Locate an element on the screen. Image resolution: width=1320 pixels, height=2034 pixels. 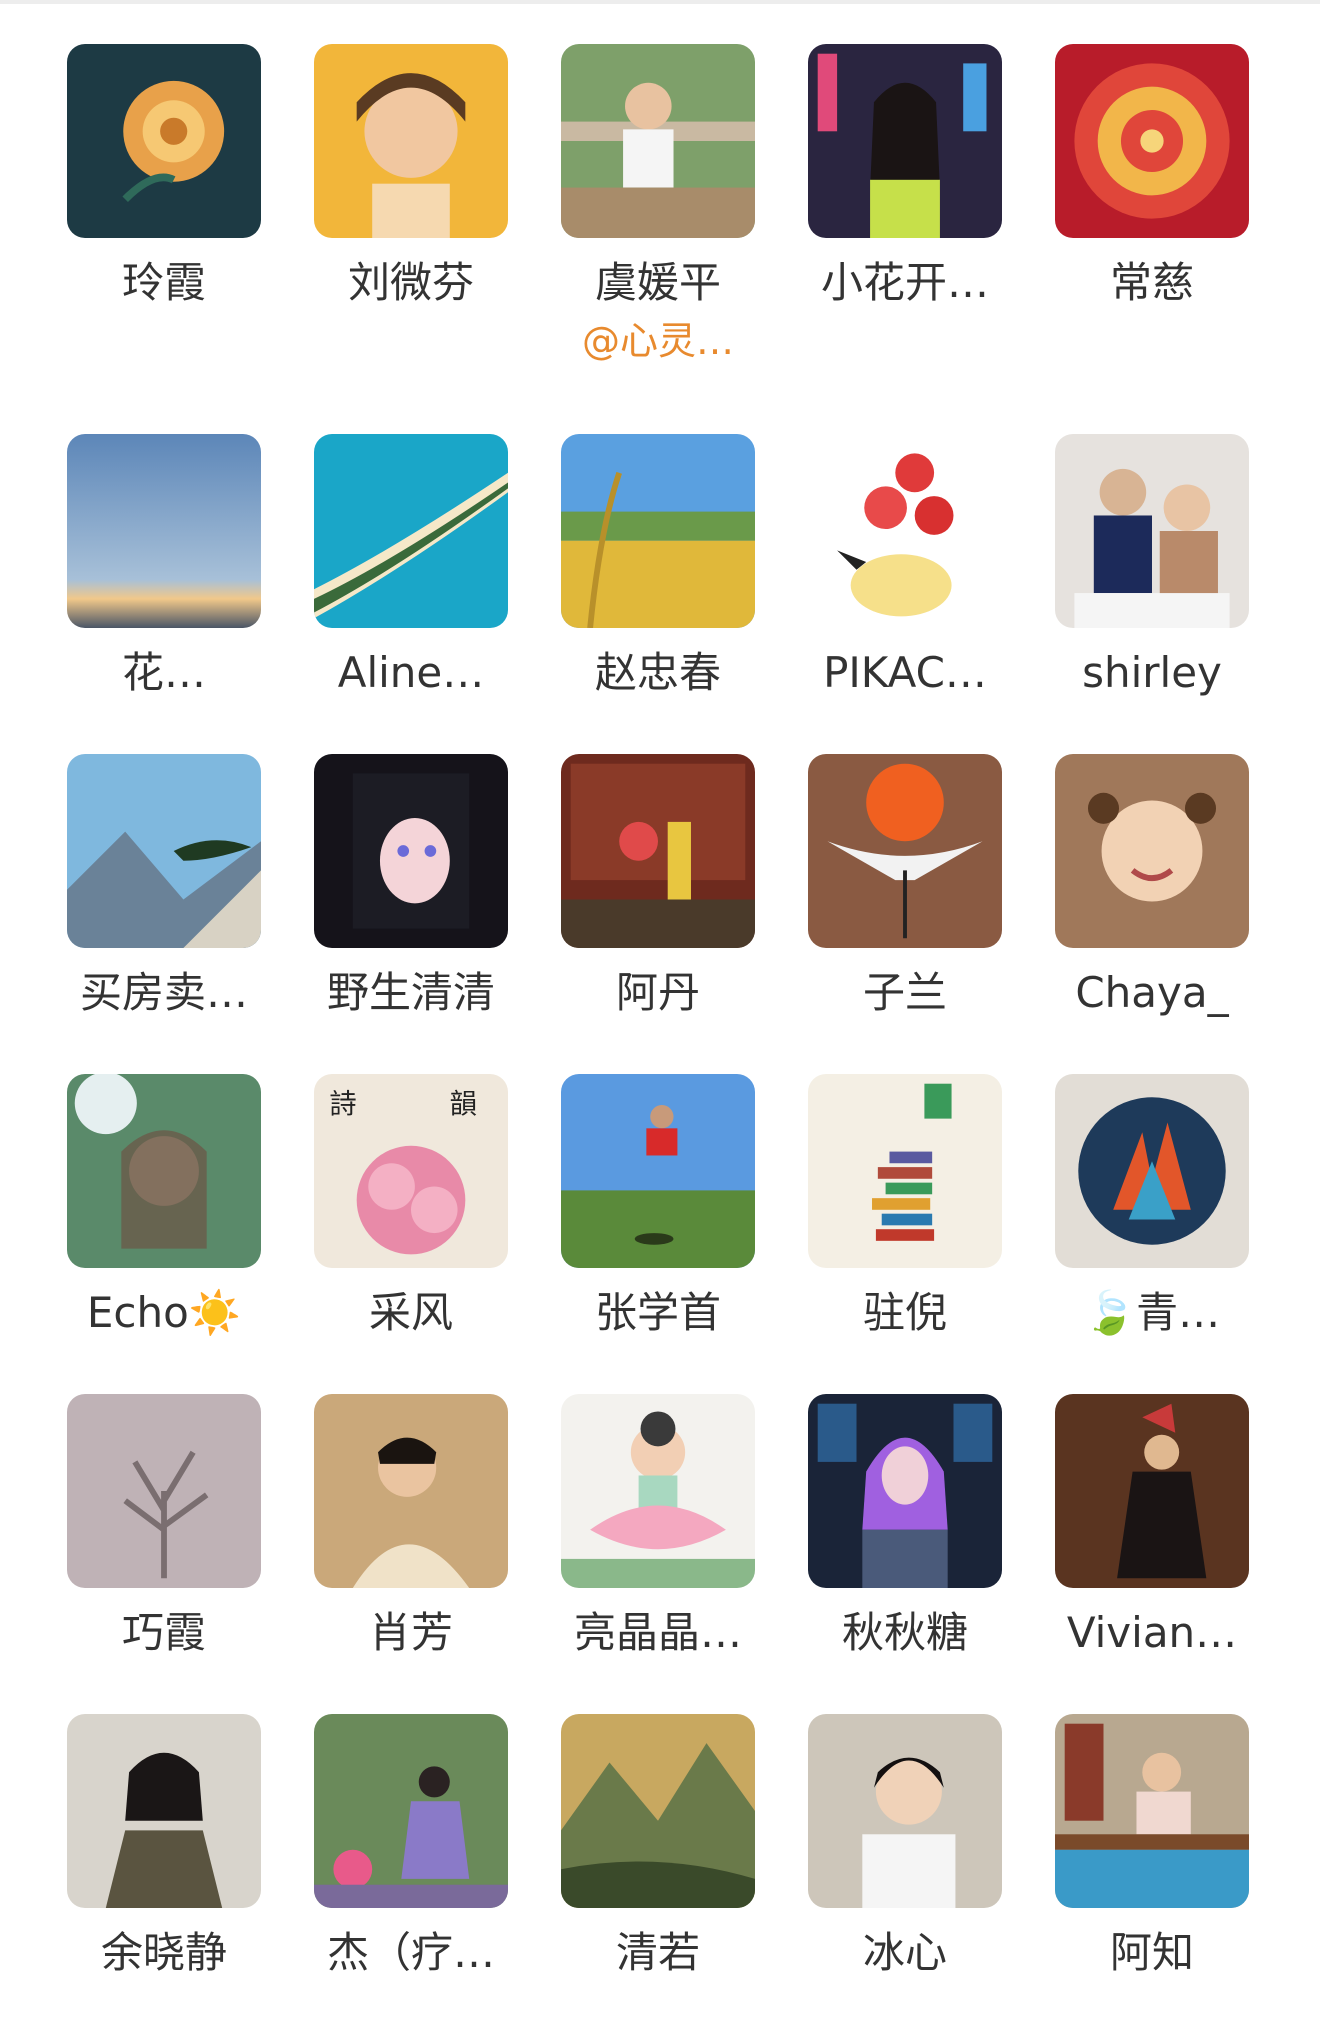
member-name: 秋秋糖 is located at coordinates (904, 1632).